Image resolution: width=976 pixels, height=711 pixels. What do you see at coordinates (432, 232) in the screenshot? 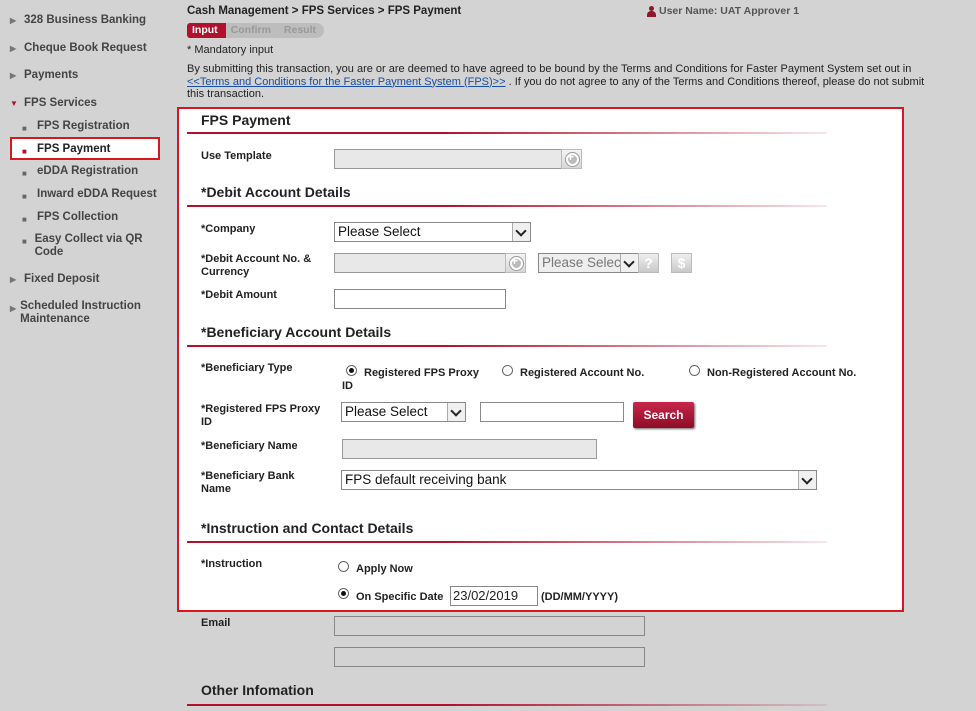
I see `company-select: Please Select` at bounding box center [432, 232].